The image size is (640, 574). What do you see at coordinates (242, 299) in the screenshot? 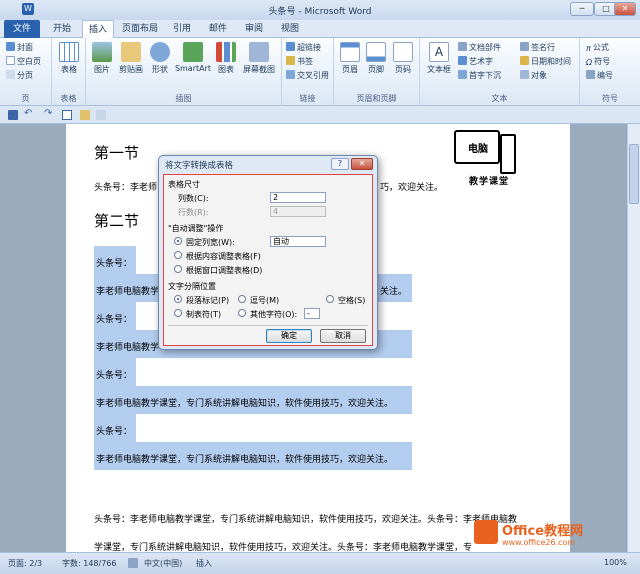
I see `comma-radio` at bounding box center [242, 299].